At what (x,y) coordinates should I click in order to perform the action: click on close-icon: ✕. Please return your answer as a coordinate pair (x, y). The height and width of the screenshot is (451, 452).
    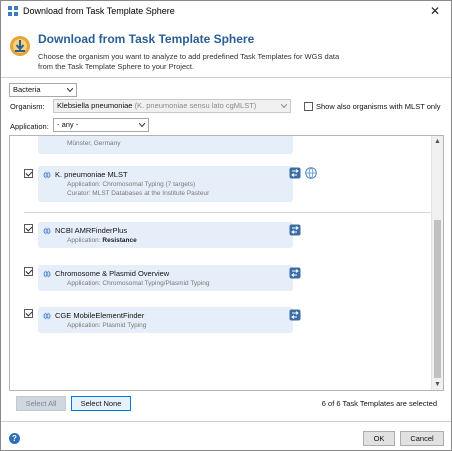
    Looking at the image, I should click on (435, 11).